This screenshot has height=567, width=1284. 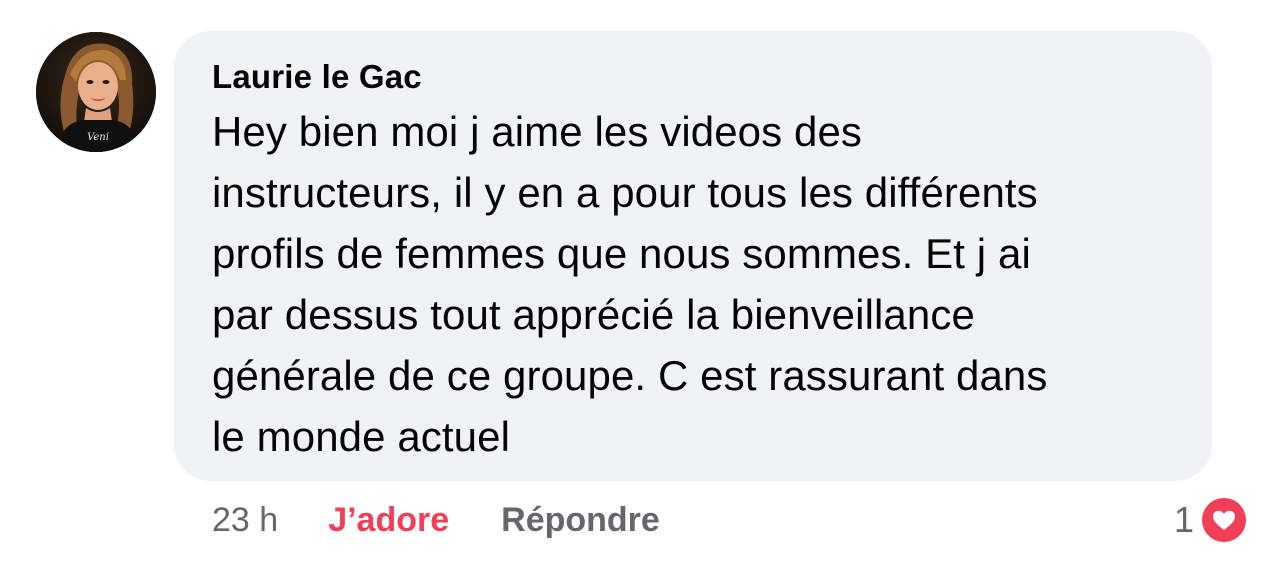 I want to click on avatar-photo: Veni, so click(x=96, y=92).